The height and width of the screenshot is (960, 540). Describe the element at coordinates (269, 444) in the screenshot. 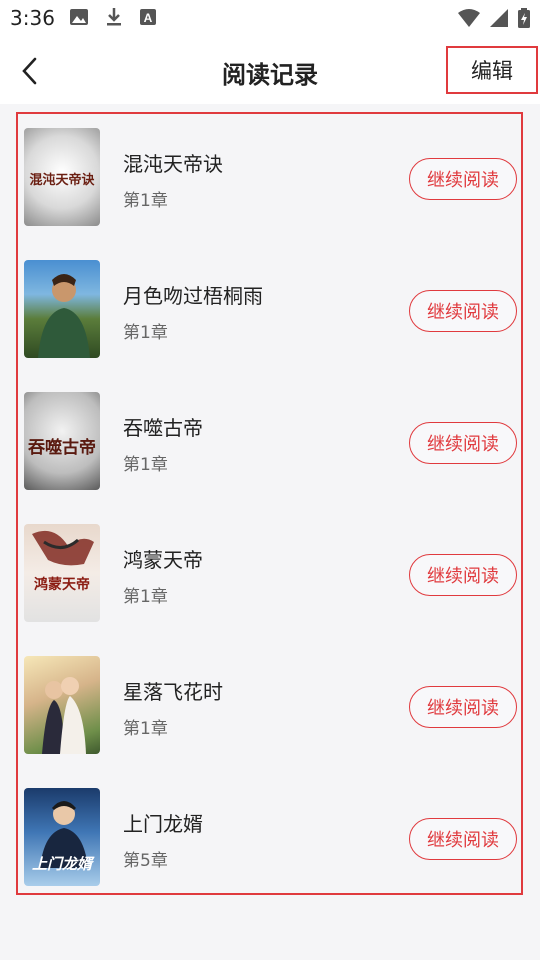

I see `list-item: 吞噬古帝 吞噬古帝 第1章 继续阅读` at that location.